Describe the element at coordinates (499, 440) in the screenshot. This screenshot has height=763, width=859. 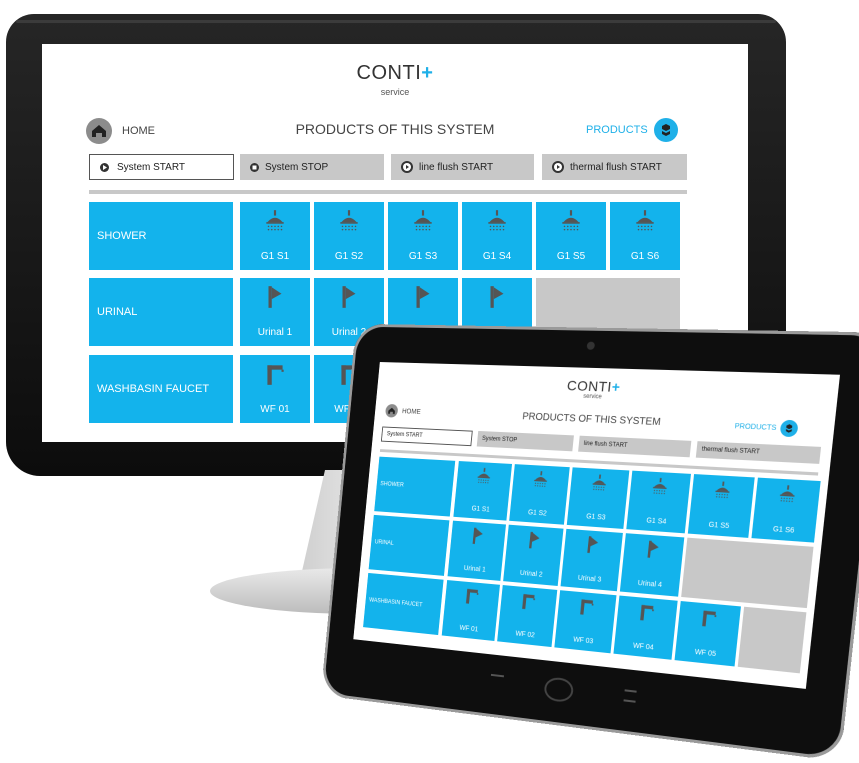
I see `tablet-system-stop-label: System STOP` at that location.